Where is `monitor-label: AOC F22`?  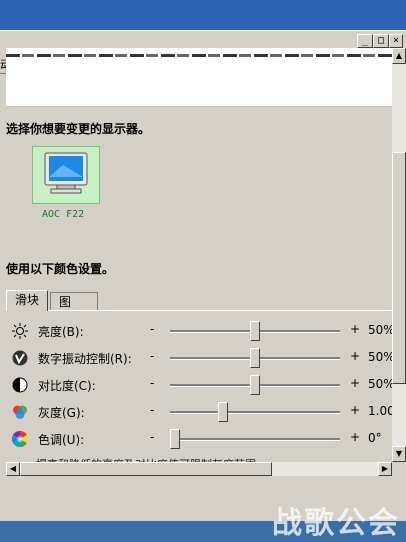 monitor-label: AOC F22 is located at coordinates (63, 214).